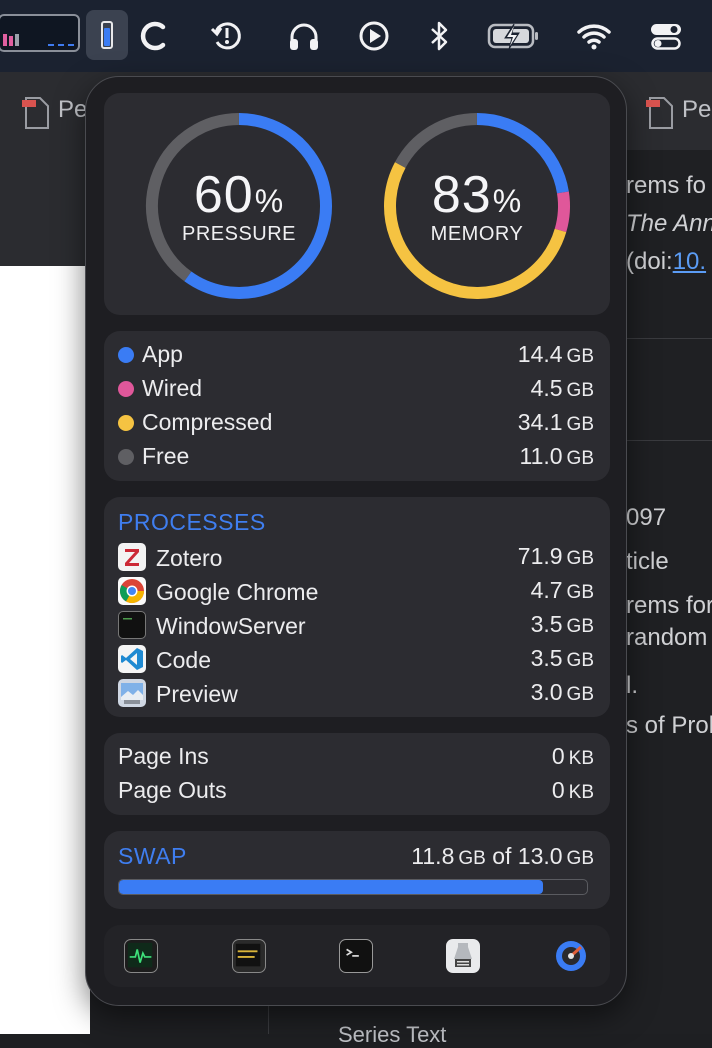 The height and width of the screenshot is (1048, 712). What do you see at coordinates (502, 856) in the screenshot?
I see `swap-usage: 11.8 GB of 13.0 GB` at bounding box center [502, 856].